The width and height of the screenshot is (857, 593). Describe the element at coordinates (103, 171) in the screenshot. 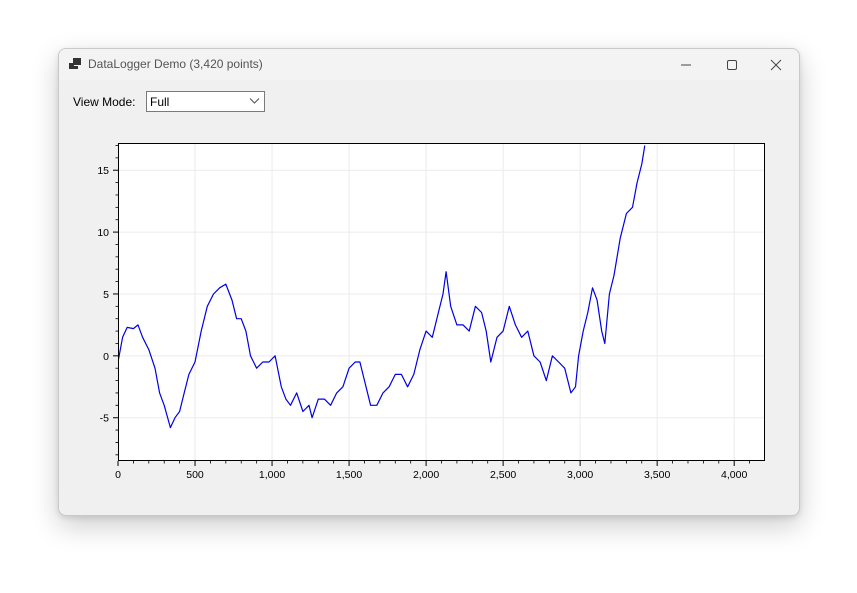

I see `y-tick-label: 15` at that location.